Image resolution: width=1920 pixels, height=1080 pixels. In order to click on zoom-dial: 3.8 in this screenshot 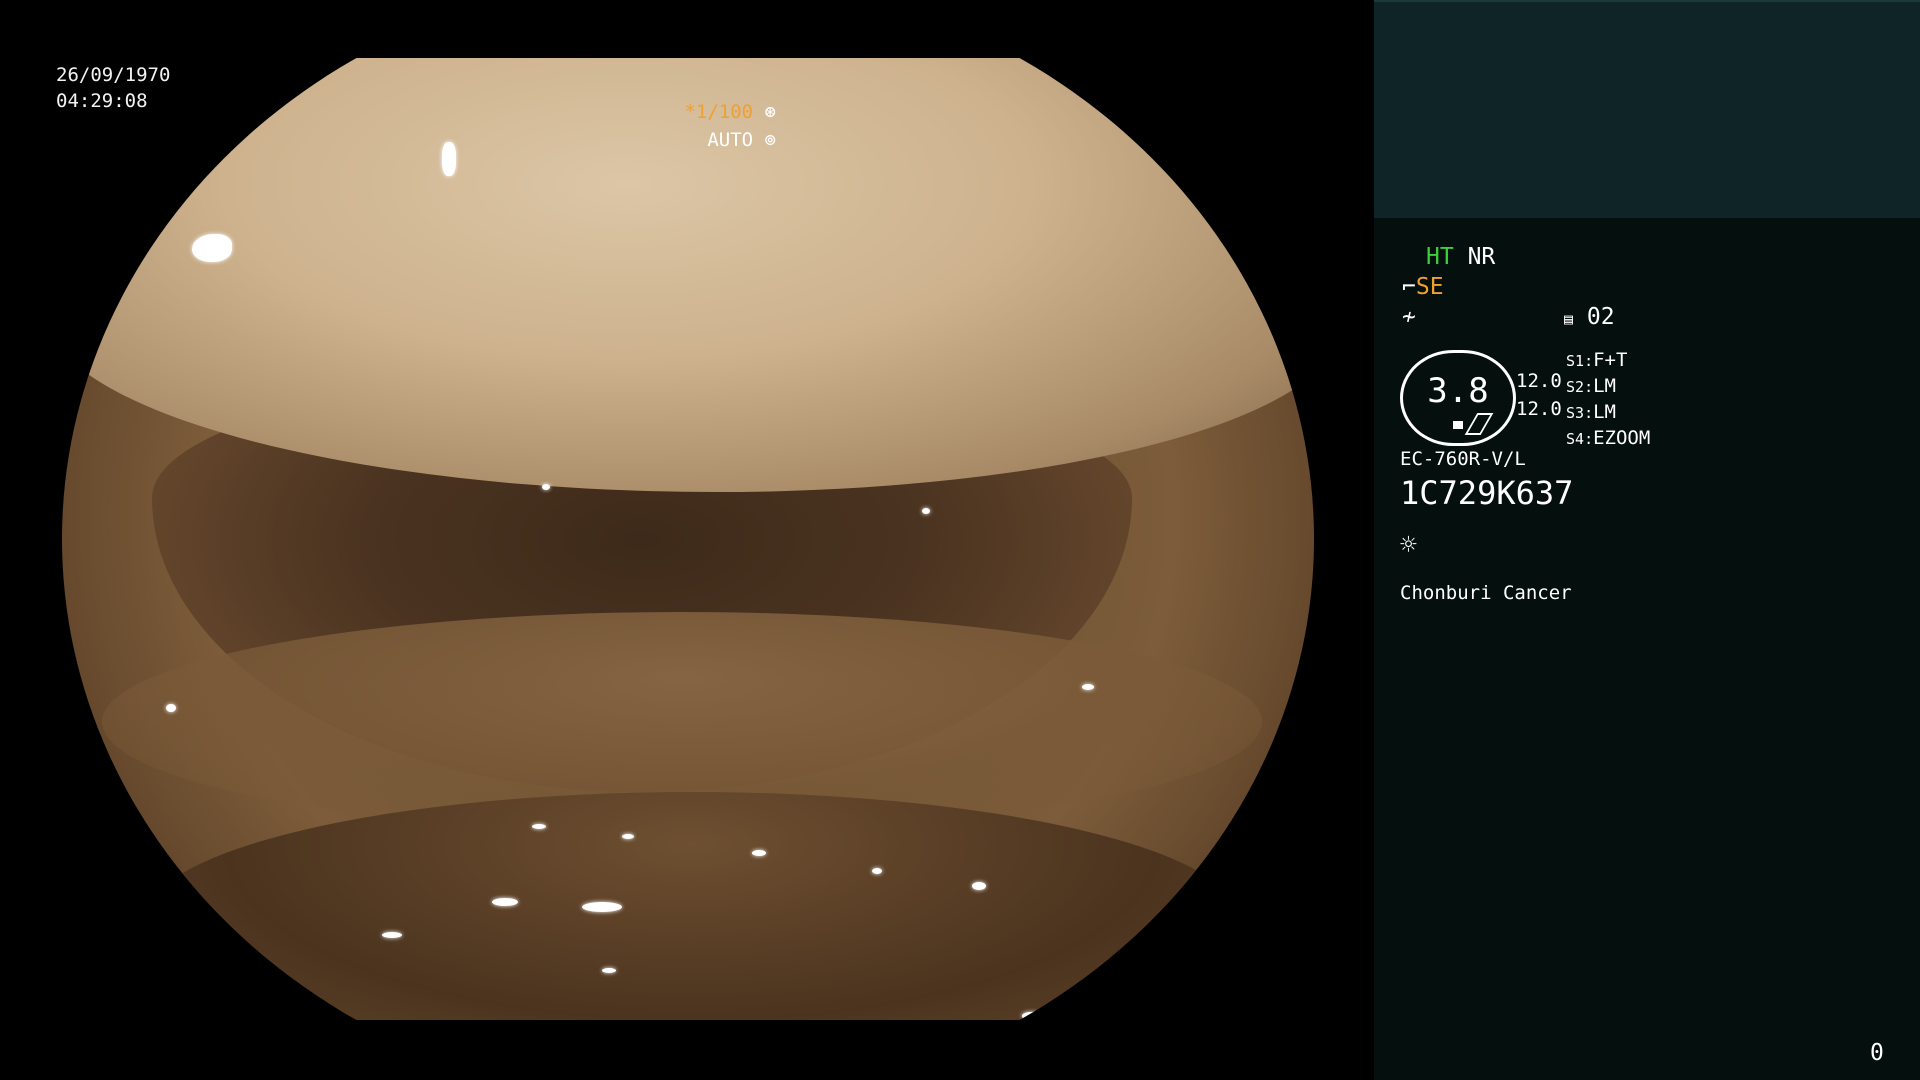, I will do `click(1458, 398)`.